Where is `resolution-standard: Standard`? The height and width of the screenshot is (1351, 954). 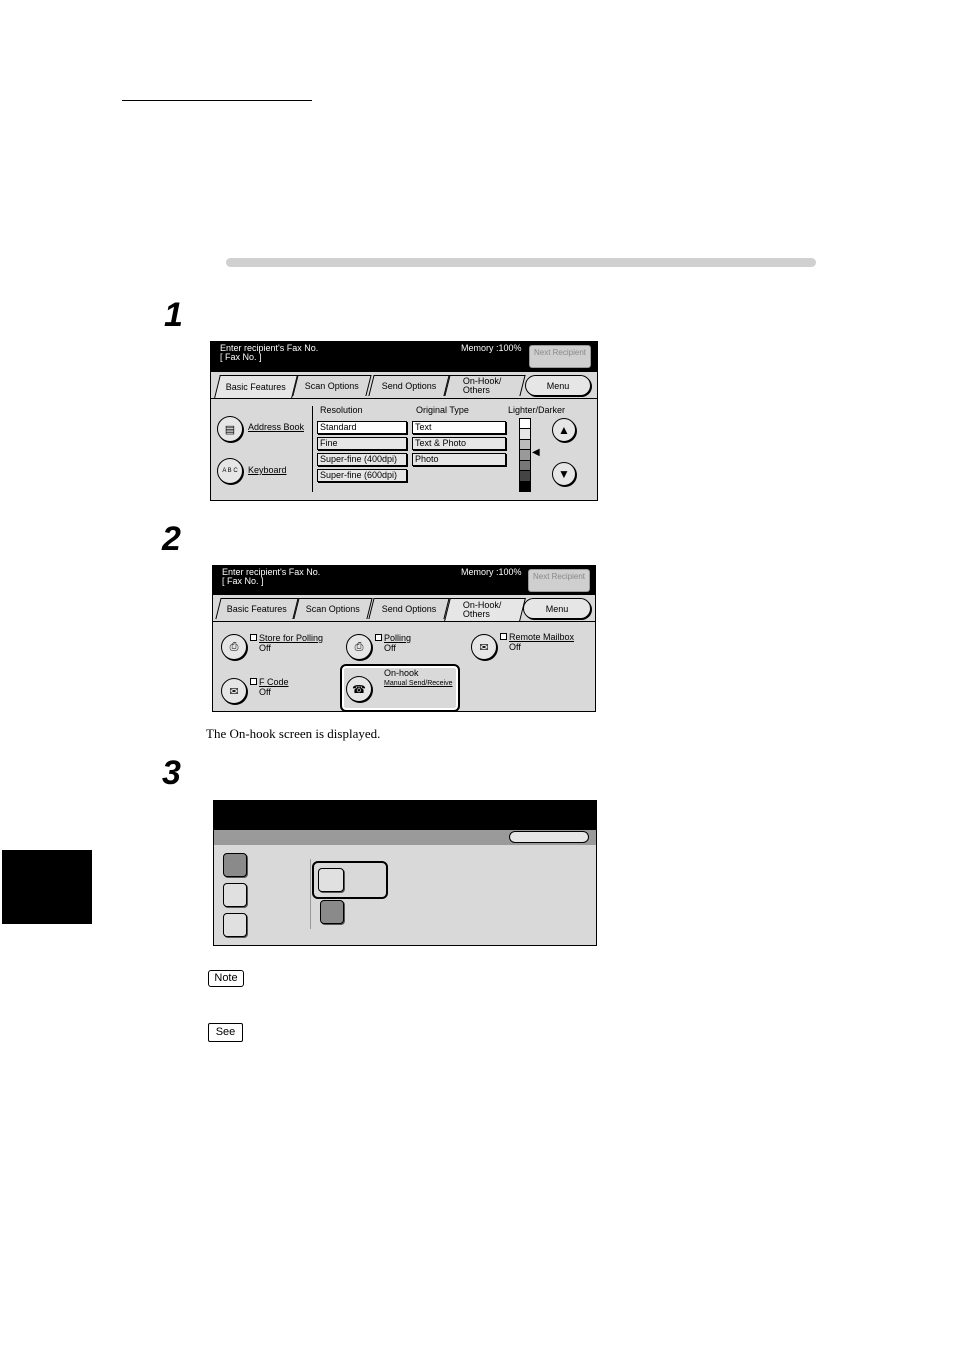
resolution-standard: Standard is located at coordinates (362, 427).